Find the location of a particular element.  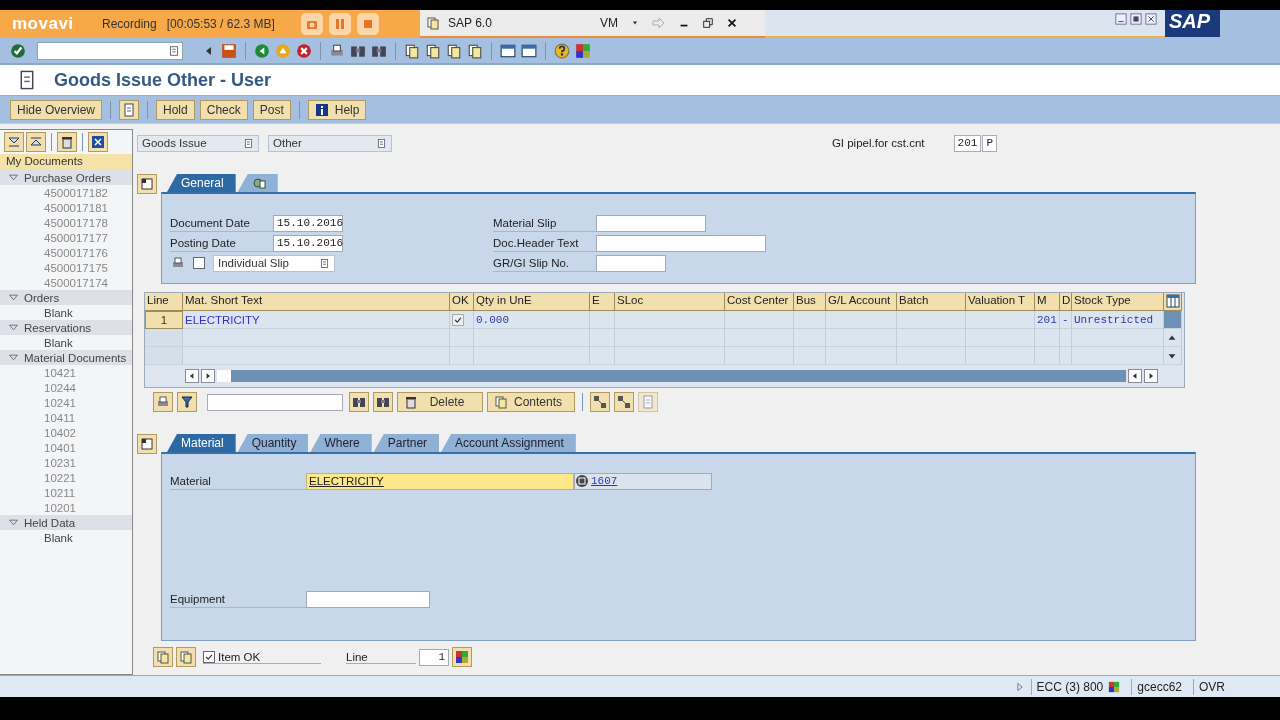

tree-node: Orders is located at coordinates (66, 297).